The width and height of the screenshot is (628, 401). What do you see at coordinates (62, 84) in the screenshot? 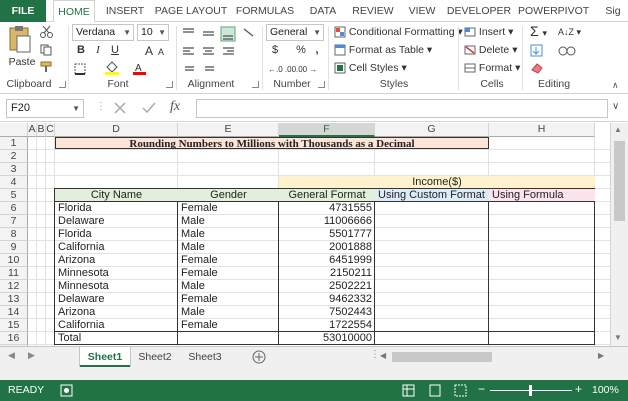
I see `clipboard-launcher-icon` at bounding box center [62, 84].